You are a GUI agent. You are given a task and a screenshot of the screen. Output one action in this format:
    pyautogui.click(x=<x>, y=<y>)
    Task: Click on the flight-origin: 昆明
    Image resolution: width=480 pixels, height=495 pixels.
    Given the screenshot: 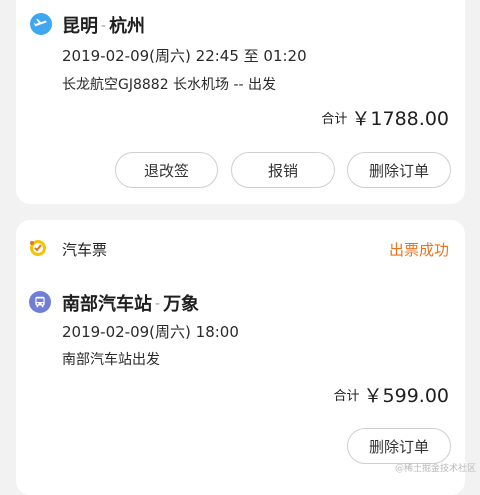 What is the action you would take?
    pyautogui.click(x=80, y=26)
    